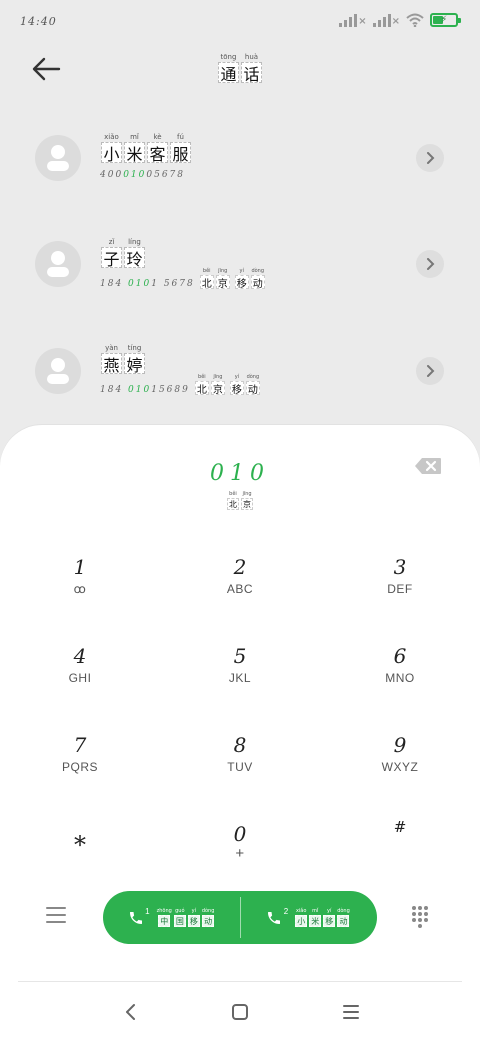 The width and height of the screenshot is (480, 1040). Describe the element at coordinates (240, 772) in the screenshot. I see `key-8: 8 TUV` at that location.